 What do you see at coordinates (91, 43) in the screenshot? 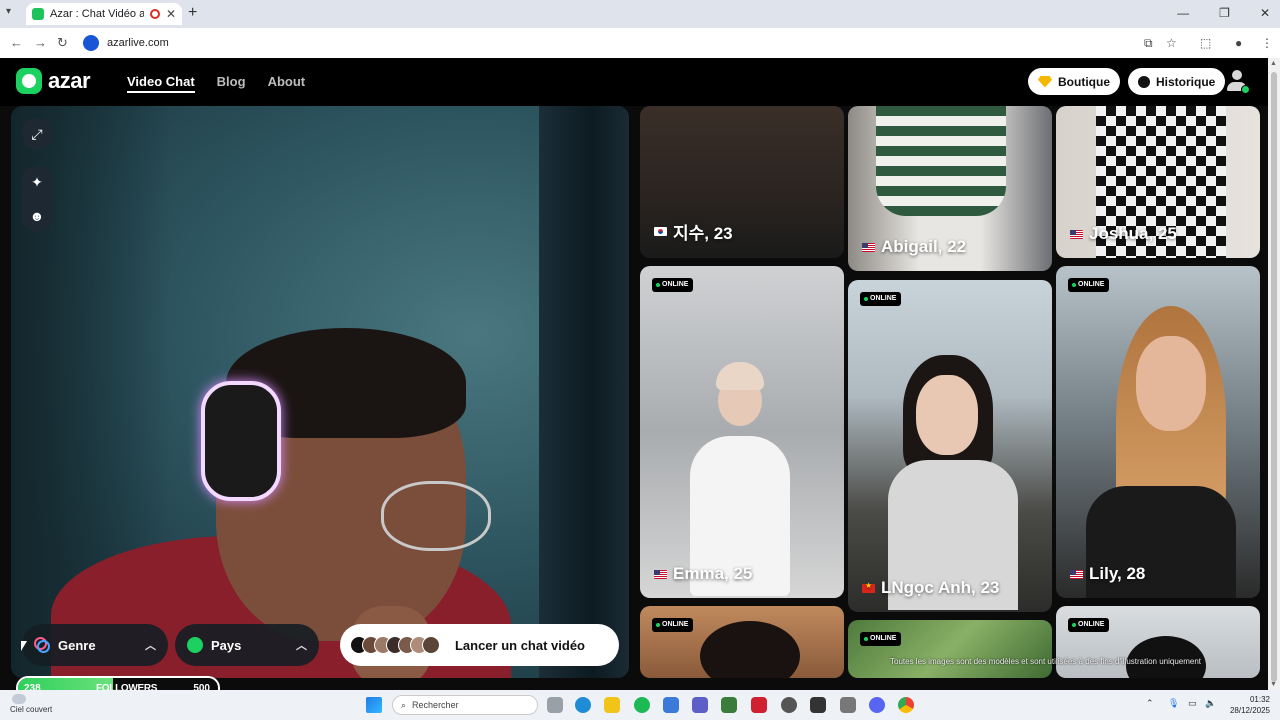
I see `site-info-icon` at bounding box center [91, 43].